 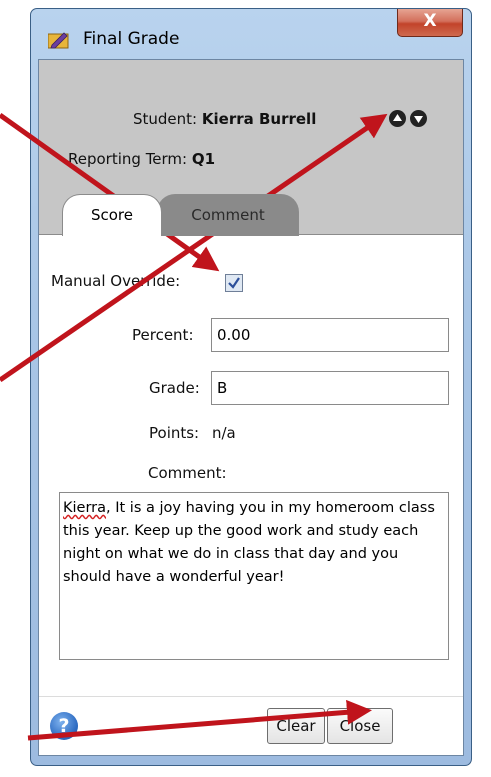 What do you see at coordinates (64, 726) in the screenshot?
I see `help-icon: ?` at bounding box center [64, 726].